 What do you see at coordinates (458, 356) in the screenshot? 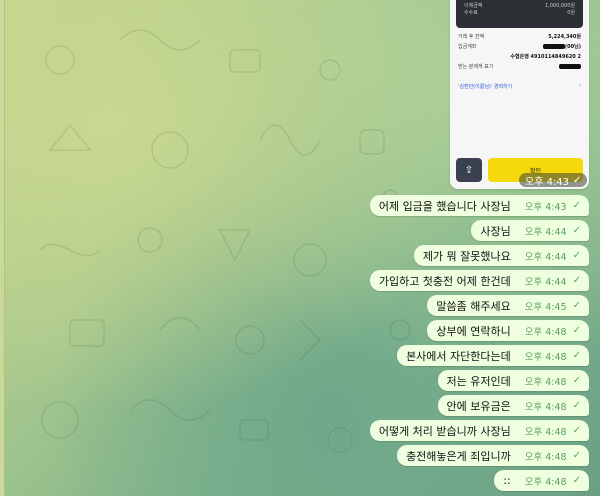
I see `message-text: 본사에서 자단한다는데` at bounding box center [458, 356].